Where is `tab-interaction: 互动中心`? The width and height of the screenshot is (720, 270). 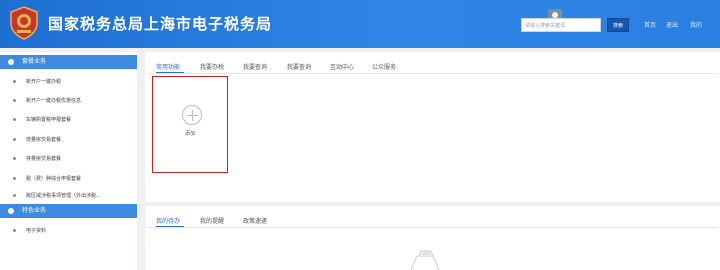
tab-interaction: 互动中心 is located at coordinates (342, 66).